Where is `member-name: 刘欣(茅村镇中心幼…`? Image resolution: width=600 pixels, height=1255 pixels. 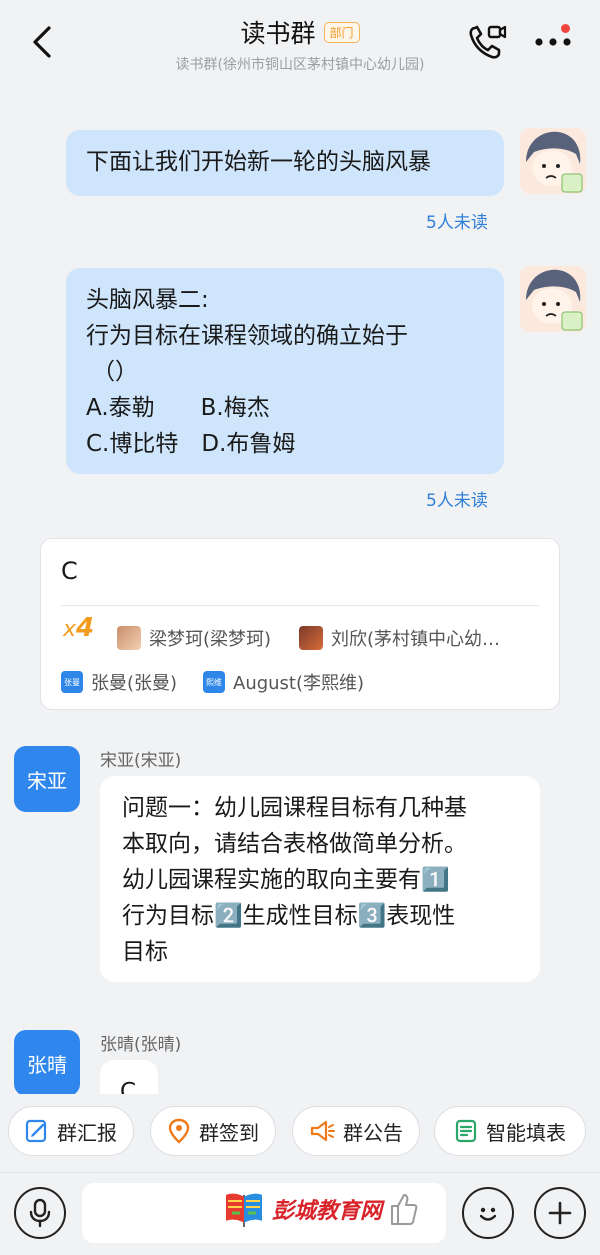
member-name: 刘欣(茅村镇中心幼… is located at coordinates (416, 639).